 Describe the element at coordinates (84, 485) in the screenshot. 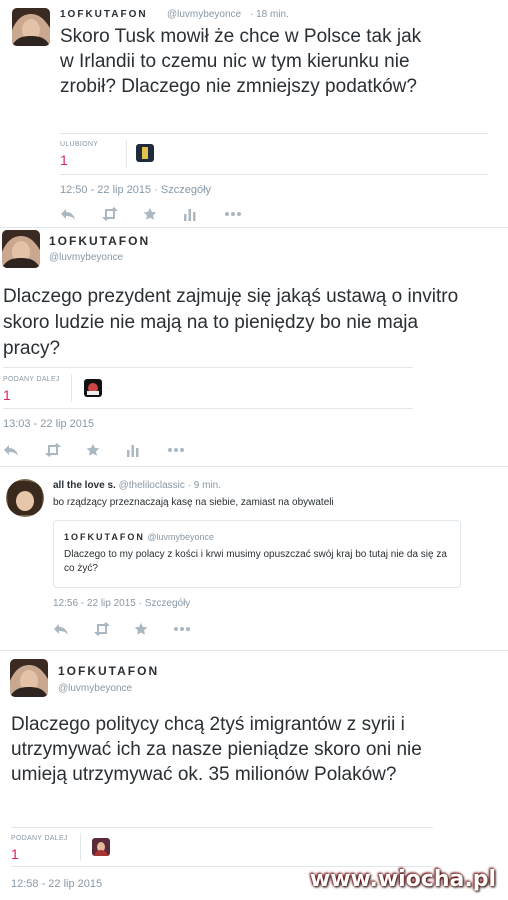

I see `display-name: all the love s.` at that location.